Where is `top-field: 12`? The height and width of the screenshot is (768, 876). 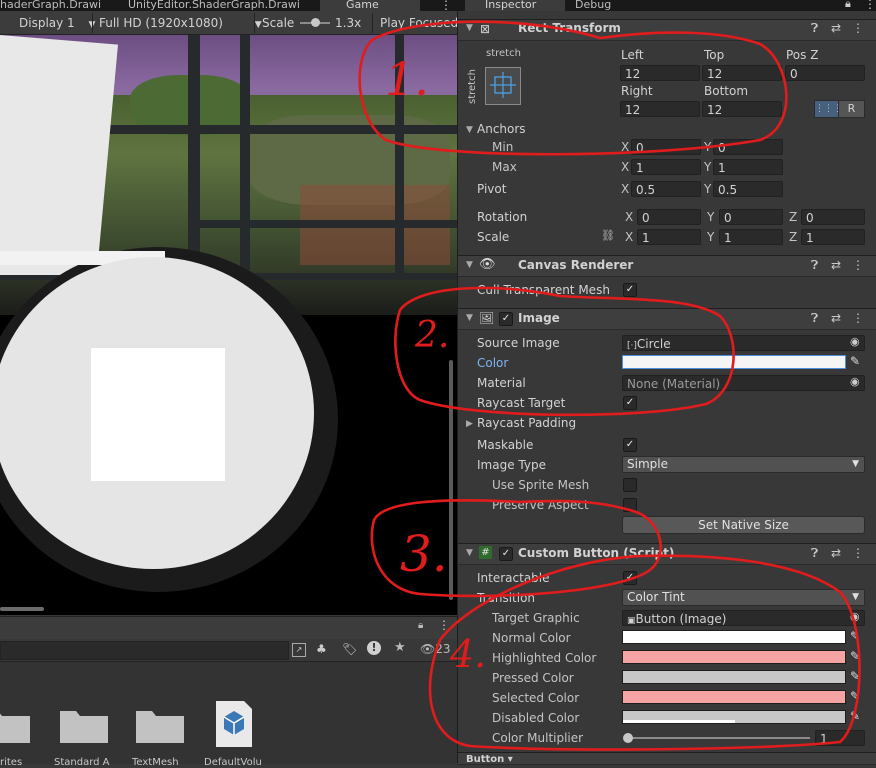 top-field: 12 is located at coordinates (742, 73).